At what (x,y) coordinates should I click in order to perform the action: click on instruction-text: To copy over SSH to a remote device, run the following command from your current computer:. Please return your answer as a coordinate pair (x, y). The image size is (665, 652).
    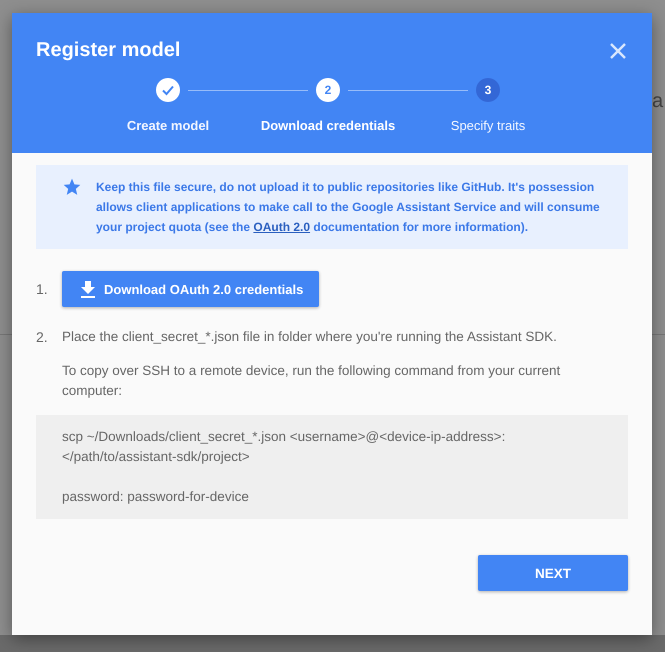
    Looking at the image, I should click on (312, 381).